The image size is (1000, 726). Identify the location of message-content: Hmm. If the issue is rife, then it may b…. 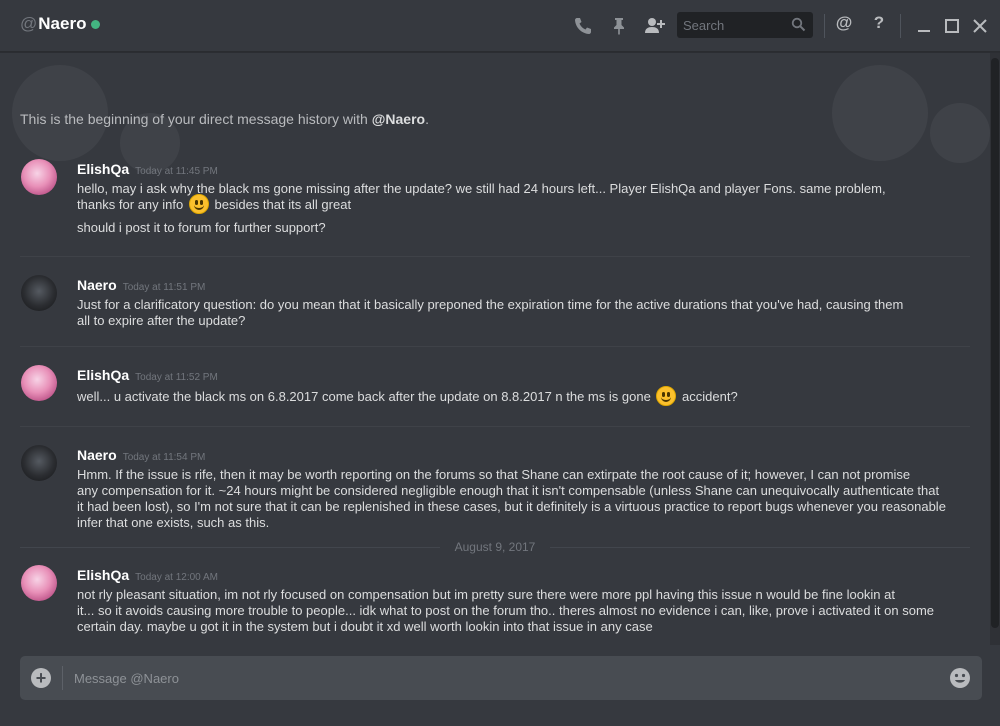
(511, 498).